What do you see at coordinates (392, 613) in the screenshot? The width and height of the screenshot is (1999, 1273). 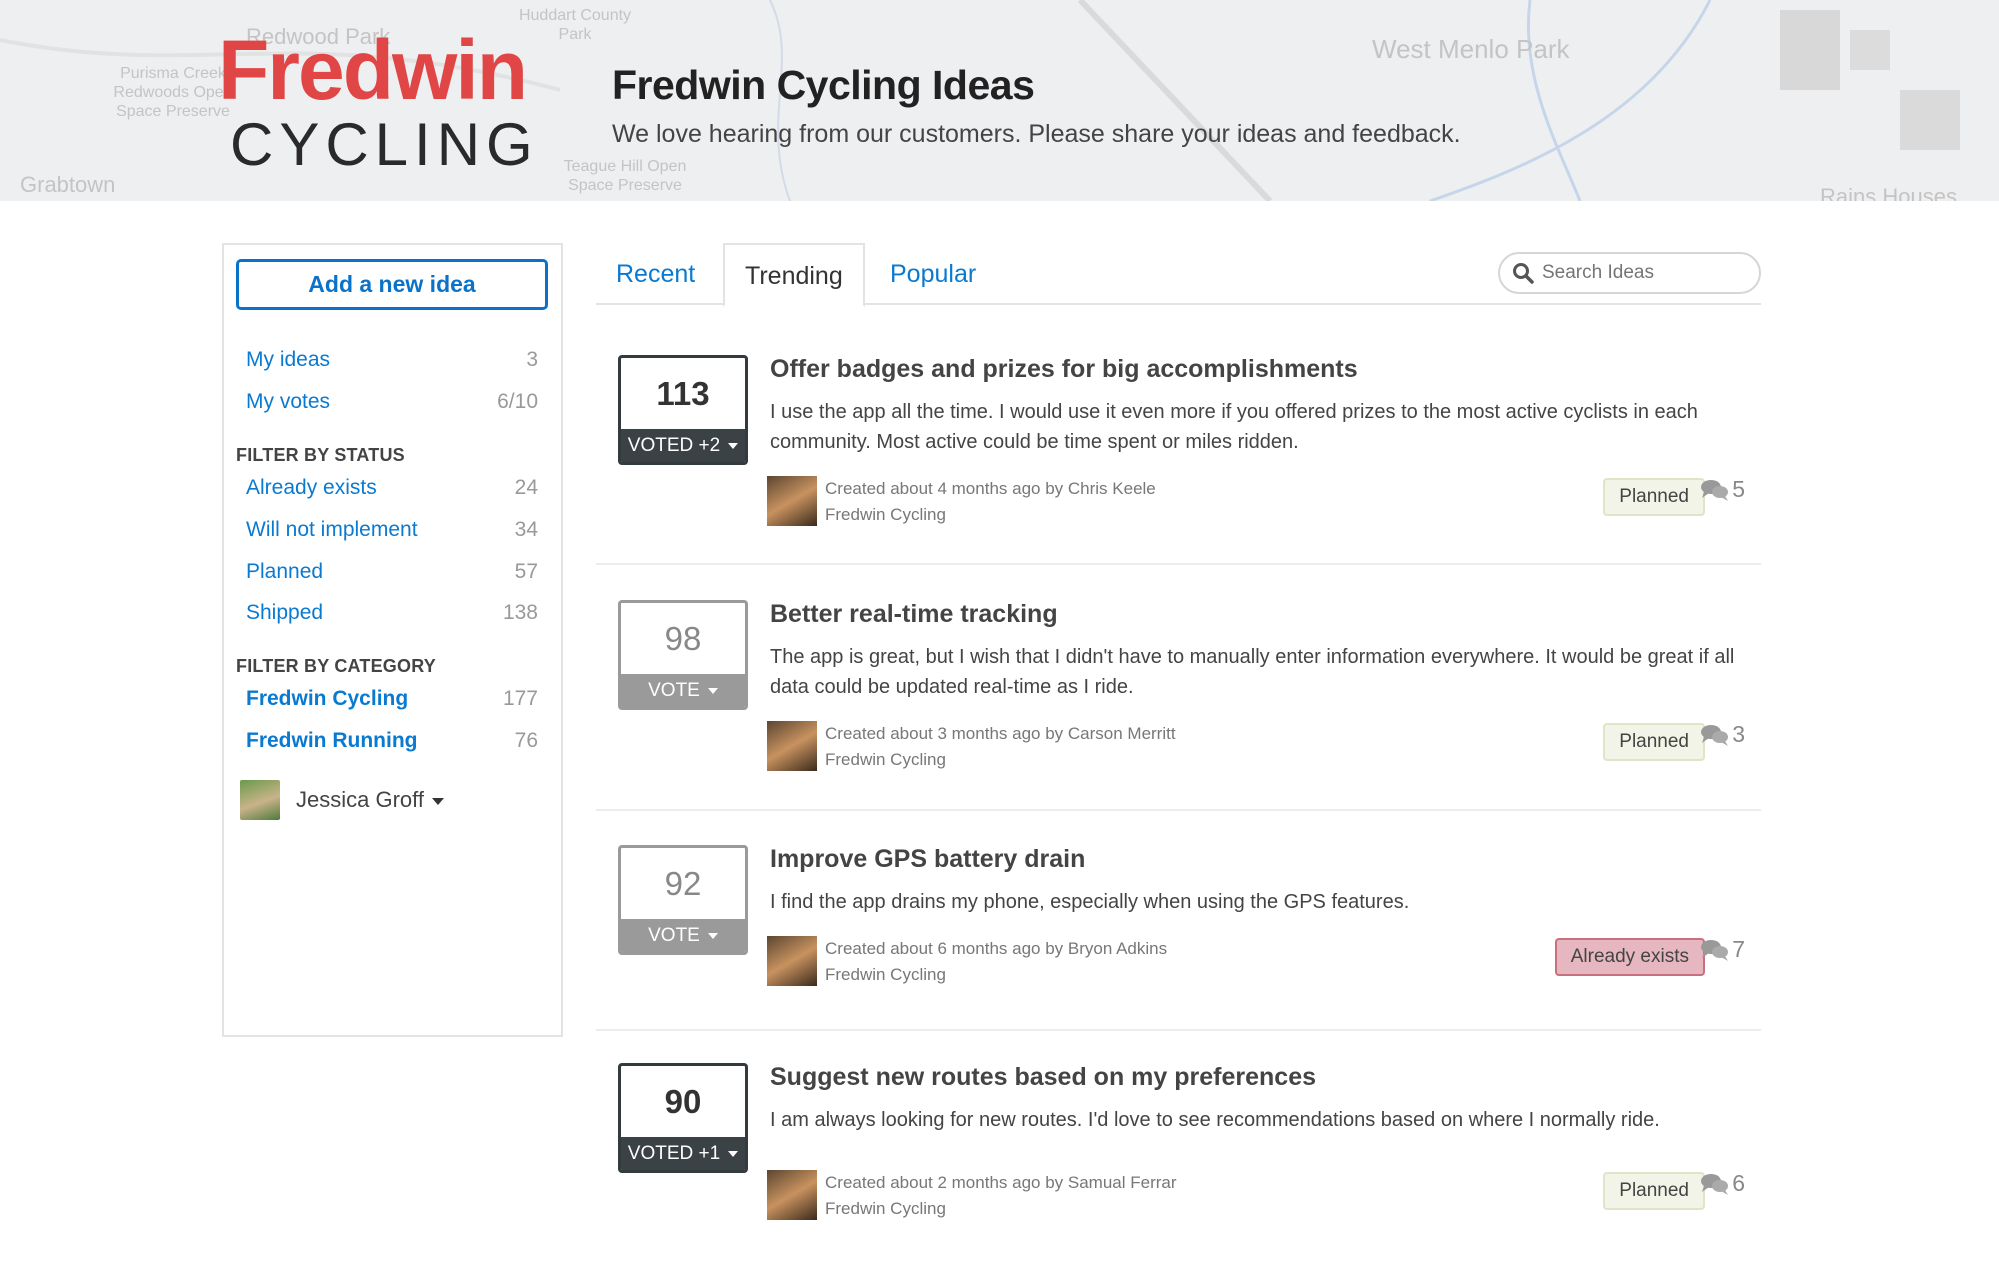 I see `sidebar-item-shipped: Shipped 138` at bounding box center [392, 613].